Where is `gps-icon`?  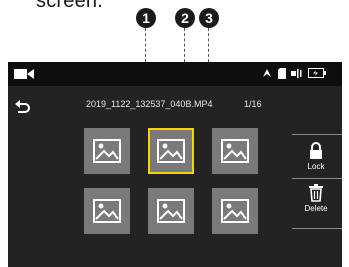 gps-icon is located at coordinates (267, 73).